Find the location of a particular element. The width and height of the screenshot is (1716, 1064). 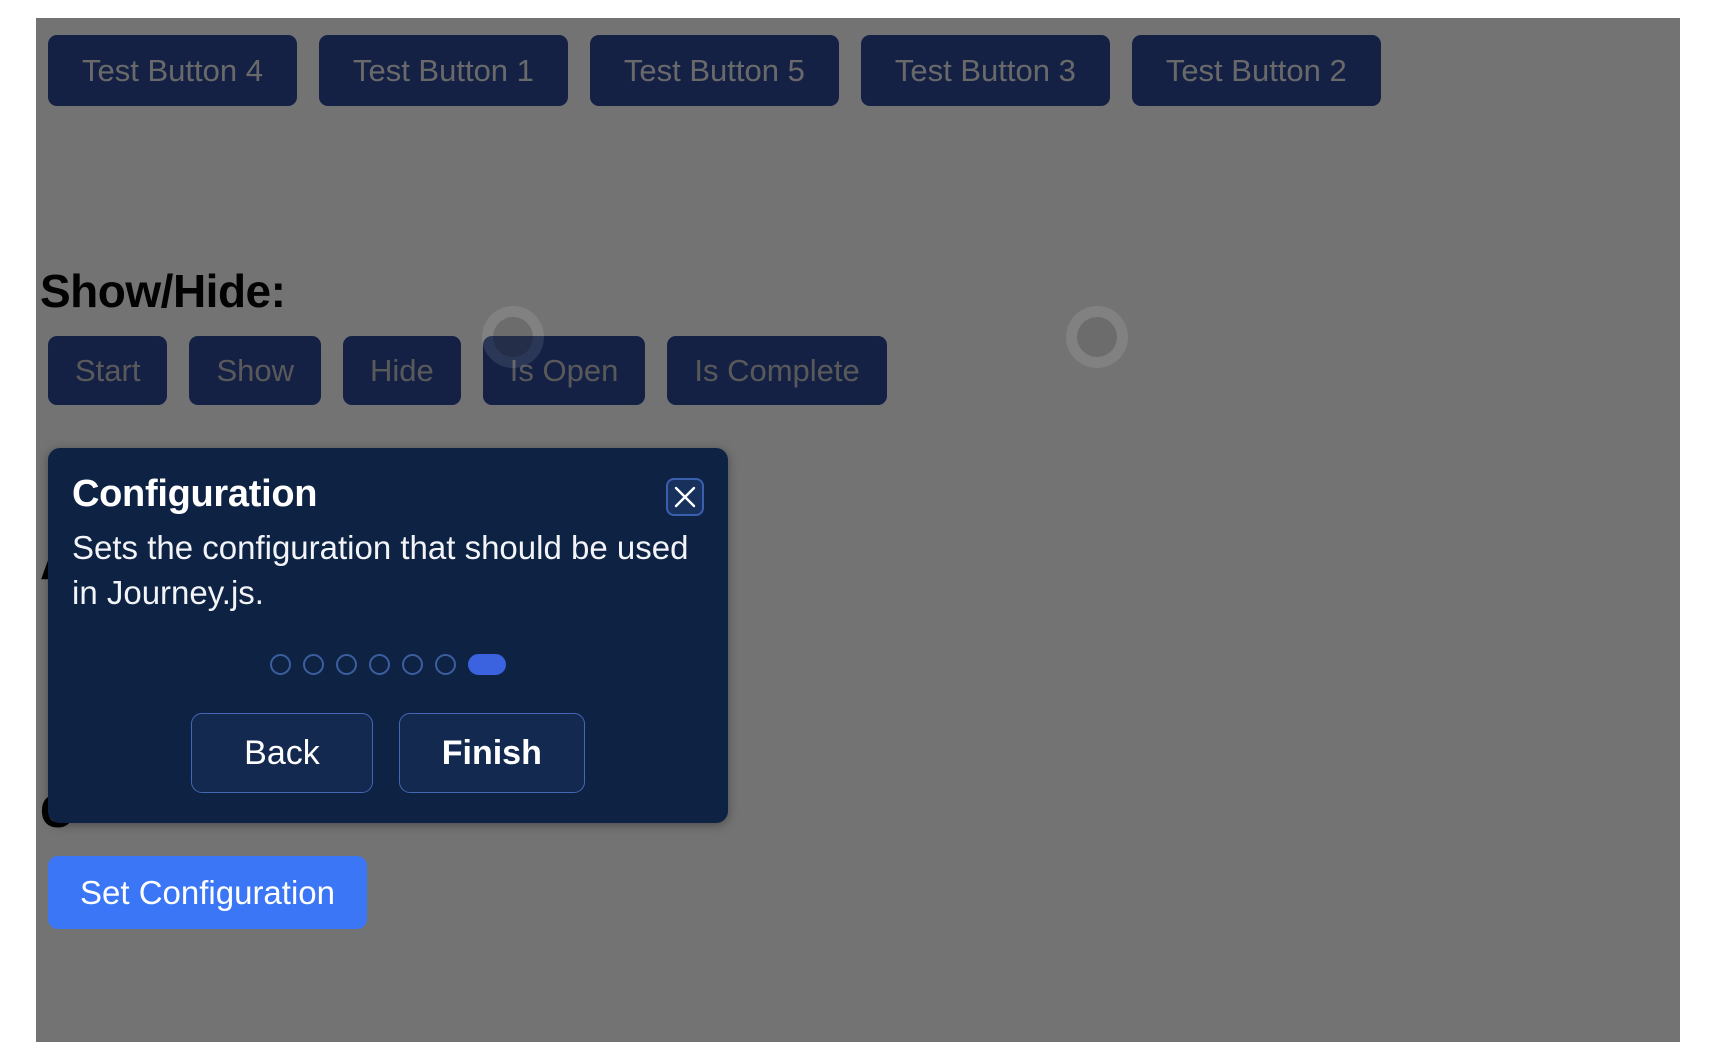

close-x-icon is located at coordinates (685, 497).